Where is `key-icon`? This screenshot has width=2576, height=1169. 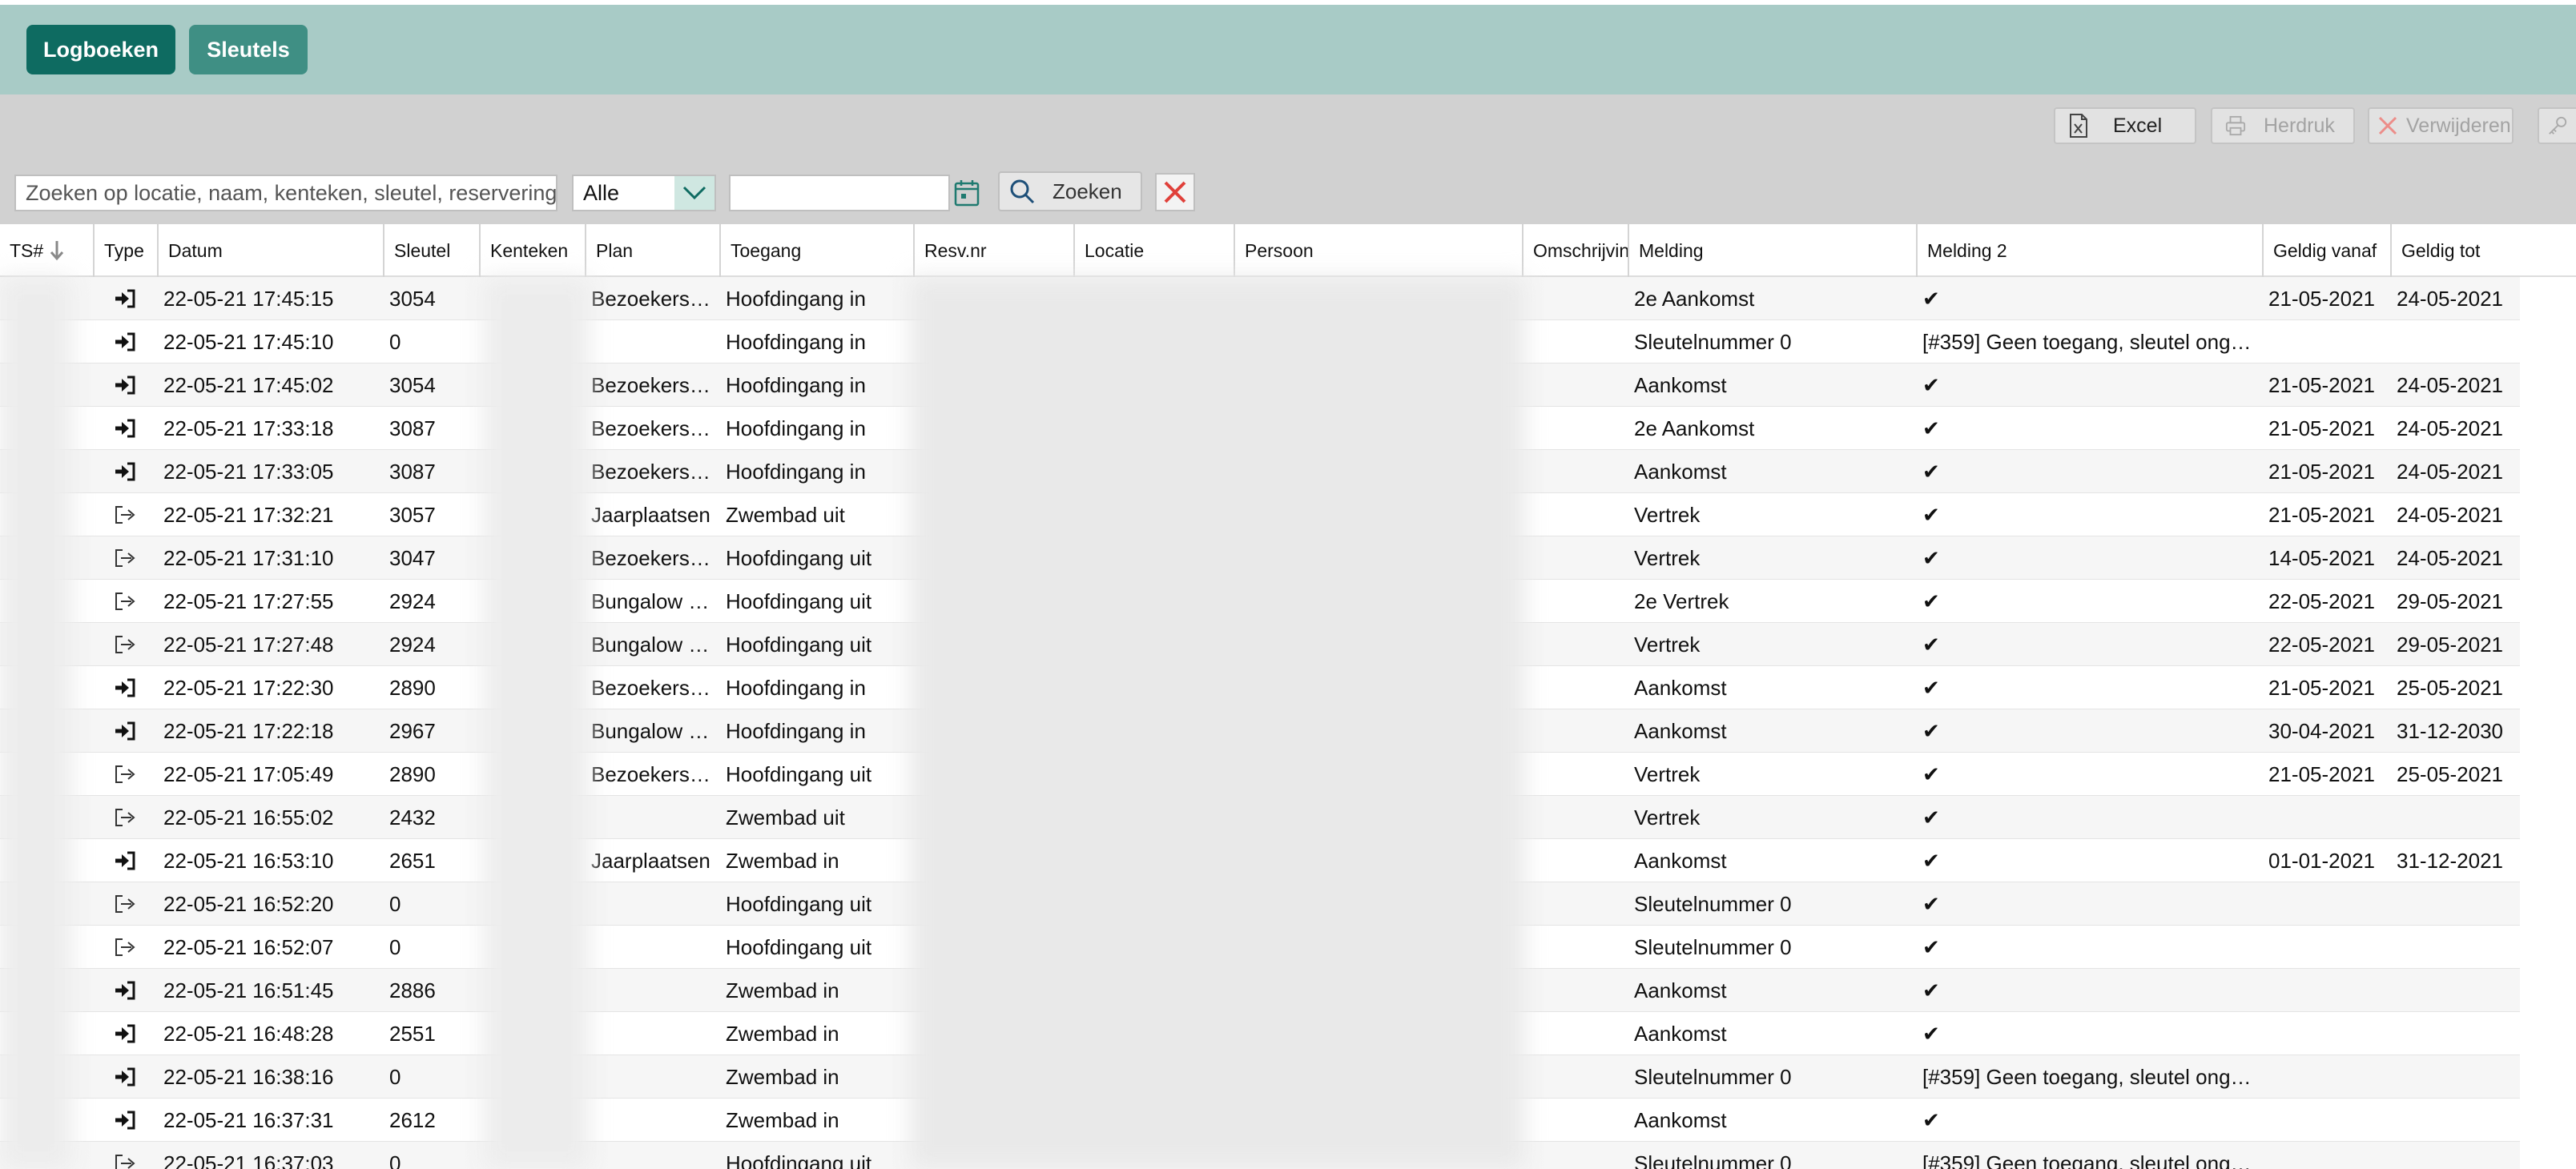 key-icon is located at coordinates (2557, 126).